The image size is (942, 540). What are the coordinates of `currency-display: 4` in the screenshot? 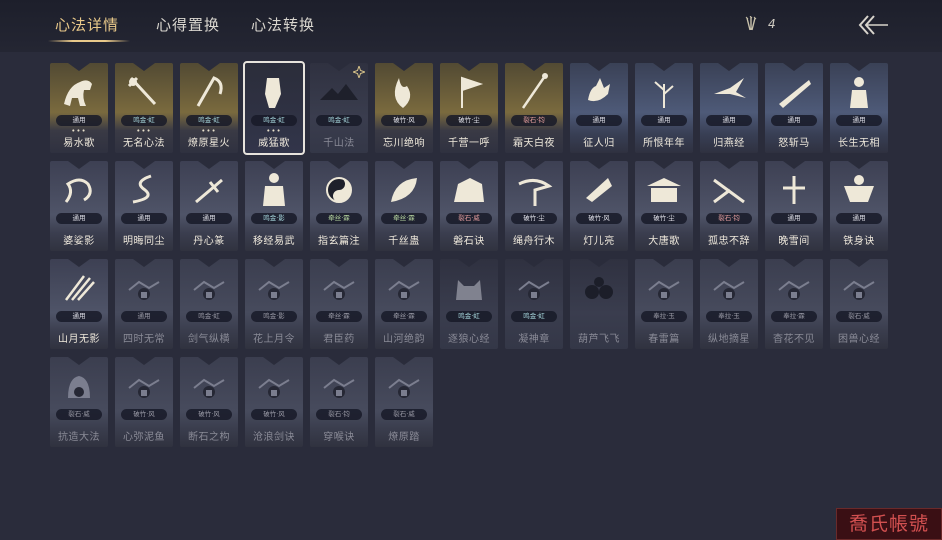 It's located at (760, 24).